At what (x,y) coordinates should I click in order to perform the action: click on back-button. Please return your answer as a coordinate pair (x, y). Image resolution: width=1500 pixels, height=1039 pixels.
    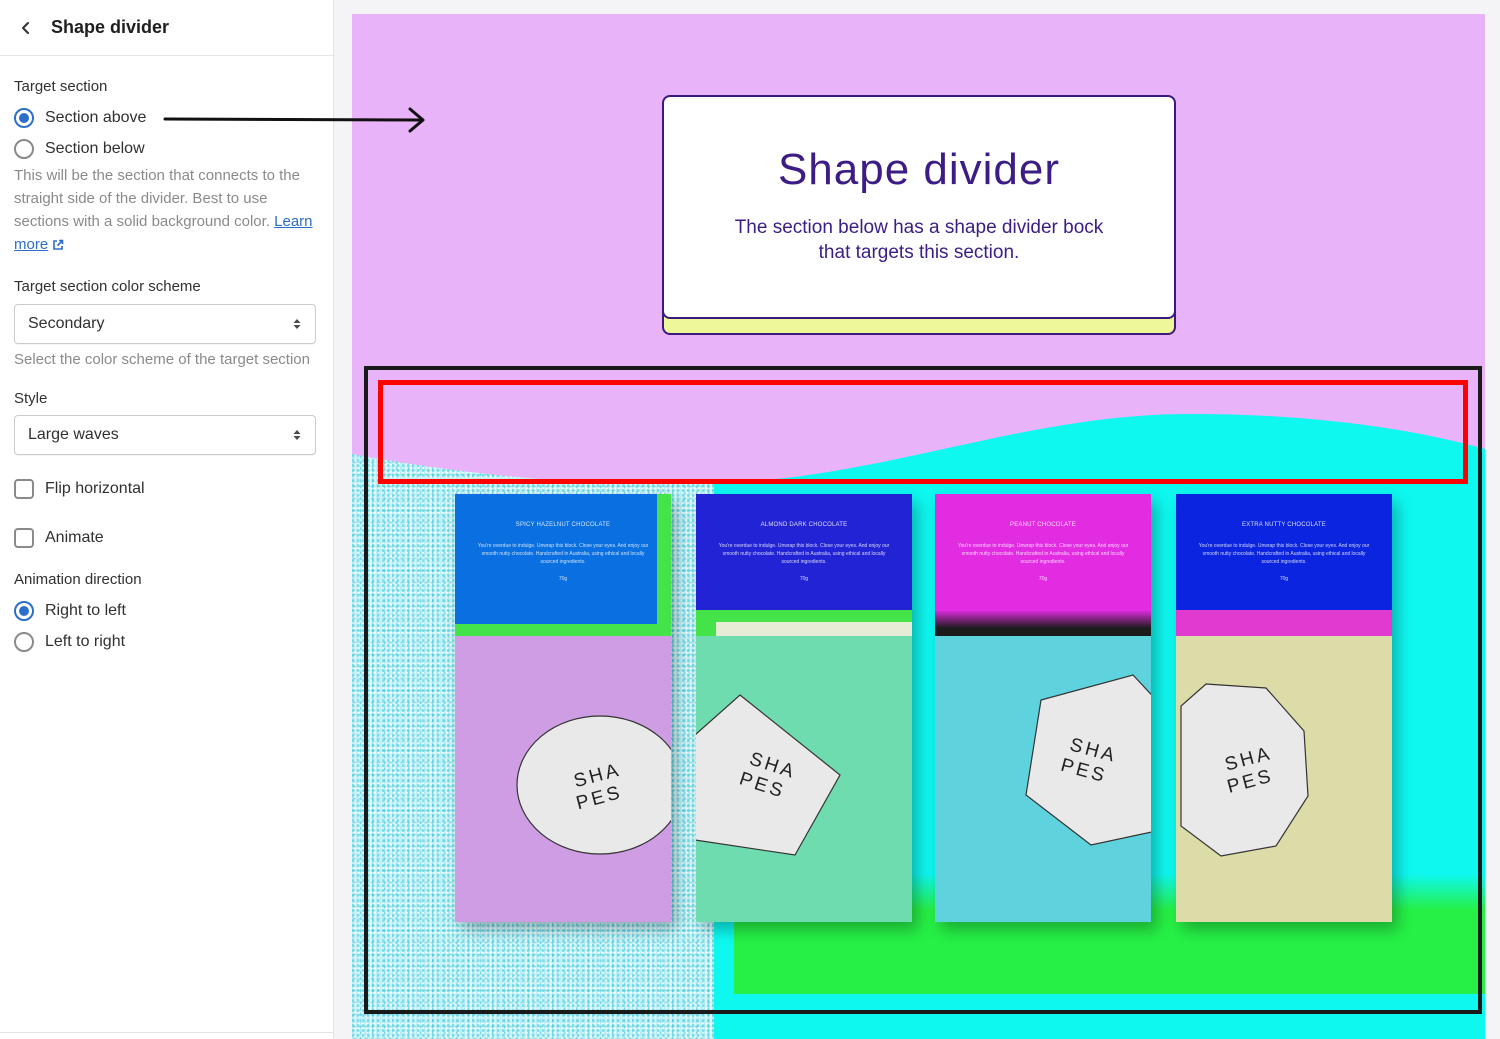
    Looking at the image, I should click on (26, 28).